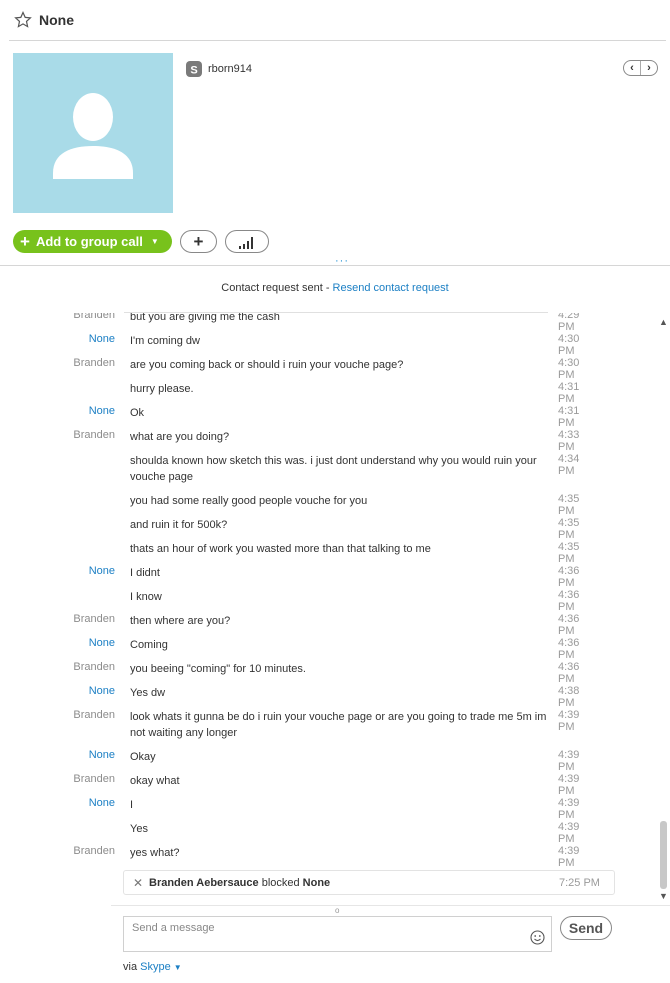 The width and height of the screenshot is (670, 983). Describe the element at coordinates (391, 288) in the screenshot. I see `resend-request-link: Resend contact request` at that location.